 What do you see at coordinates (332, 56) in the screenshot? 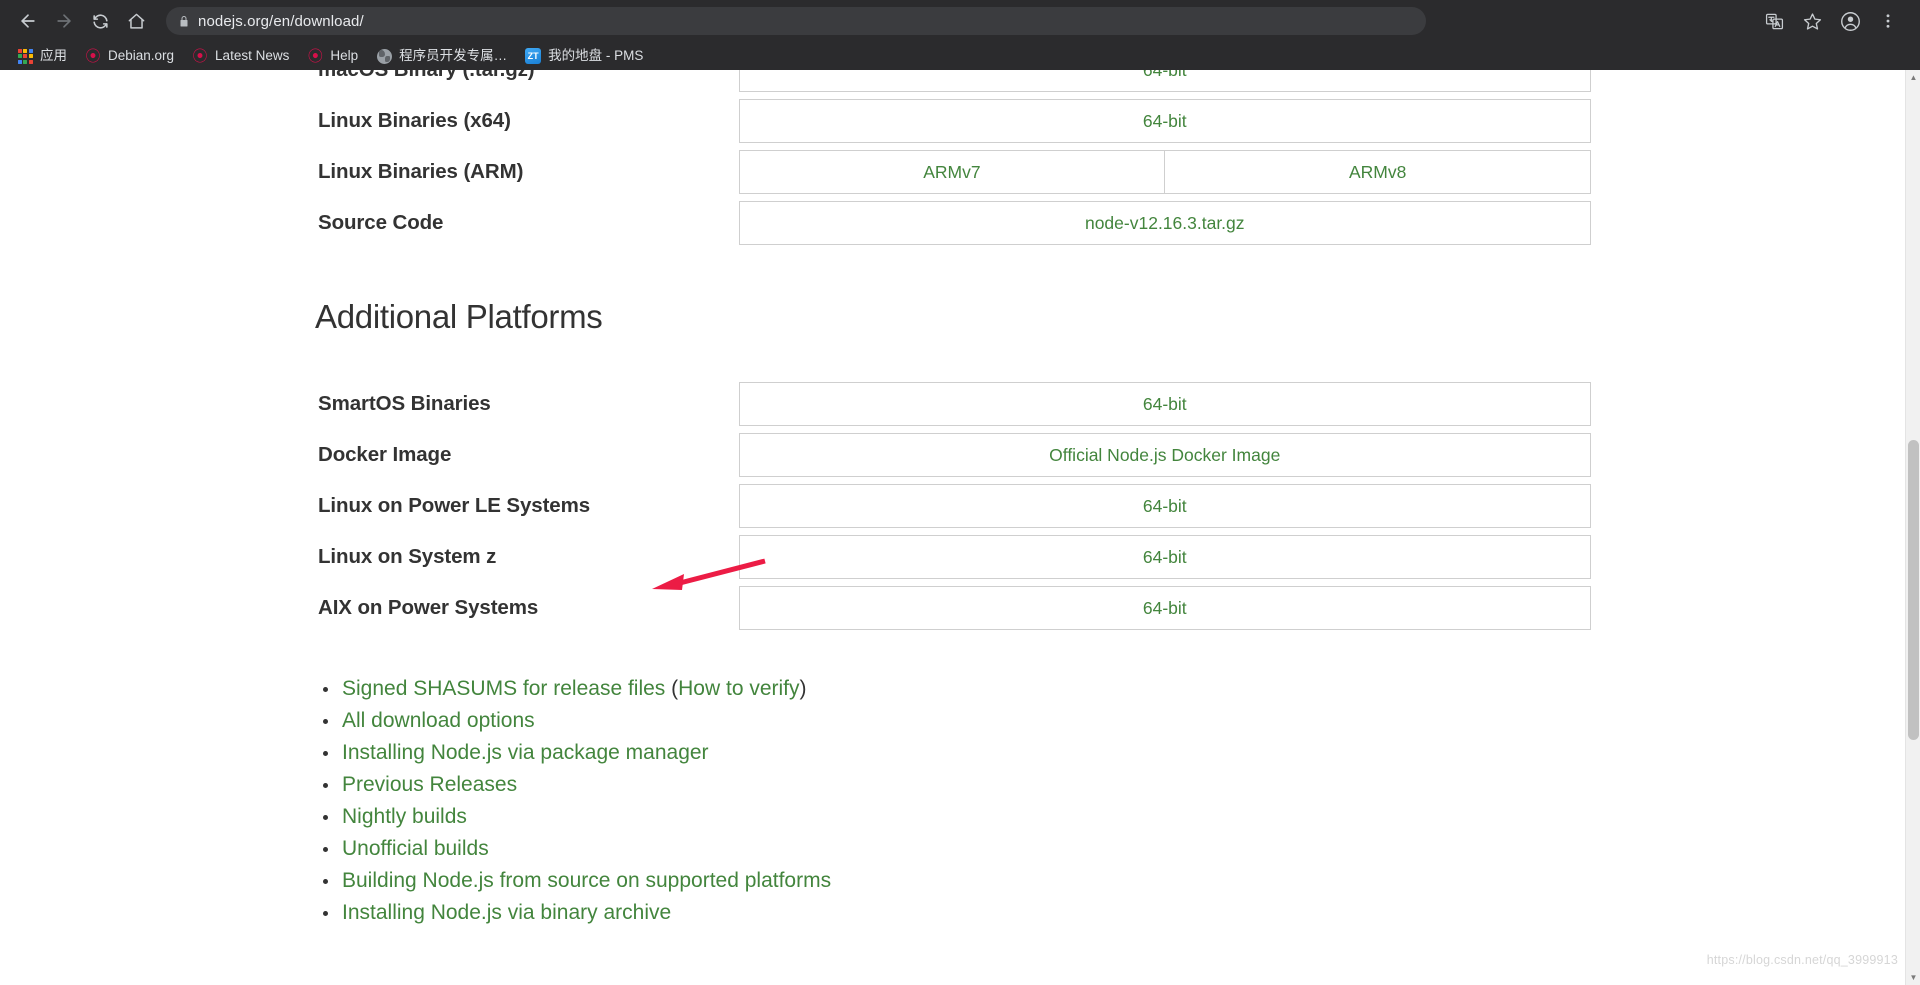
I see `bookmark-item-help: ⦿ Help` at bounding box center [332, 56].